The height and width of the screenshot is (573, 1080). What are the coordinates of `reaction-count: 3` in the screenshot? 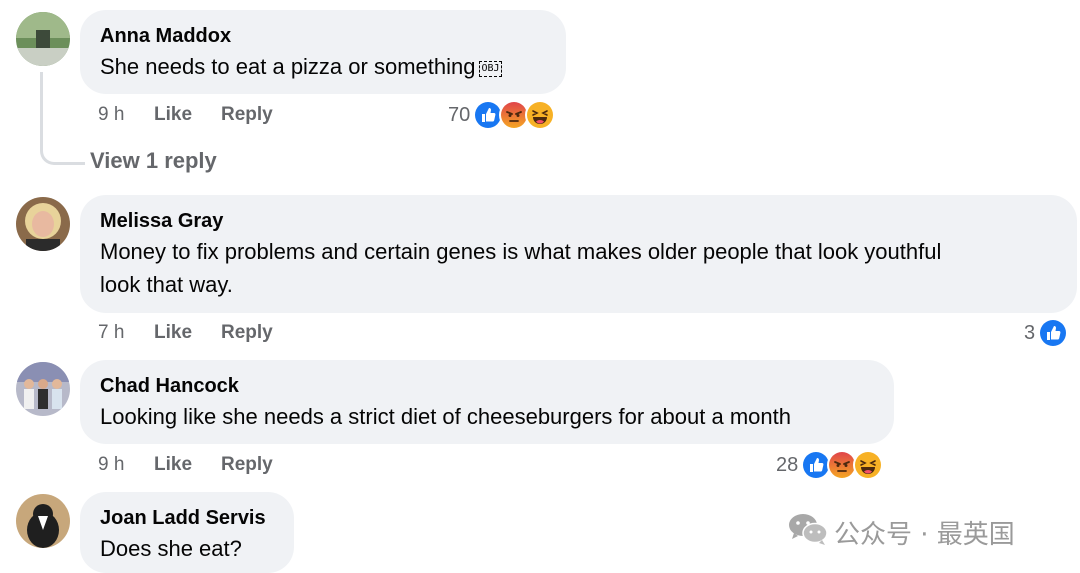 It's located at (1030, 332).